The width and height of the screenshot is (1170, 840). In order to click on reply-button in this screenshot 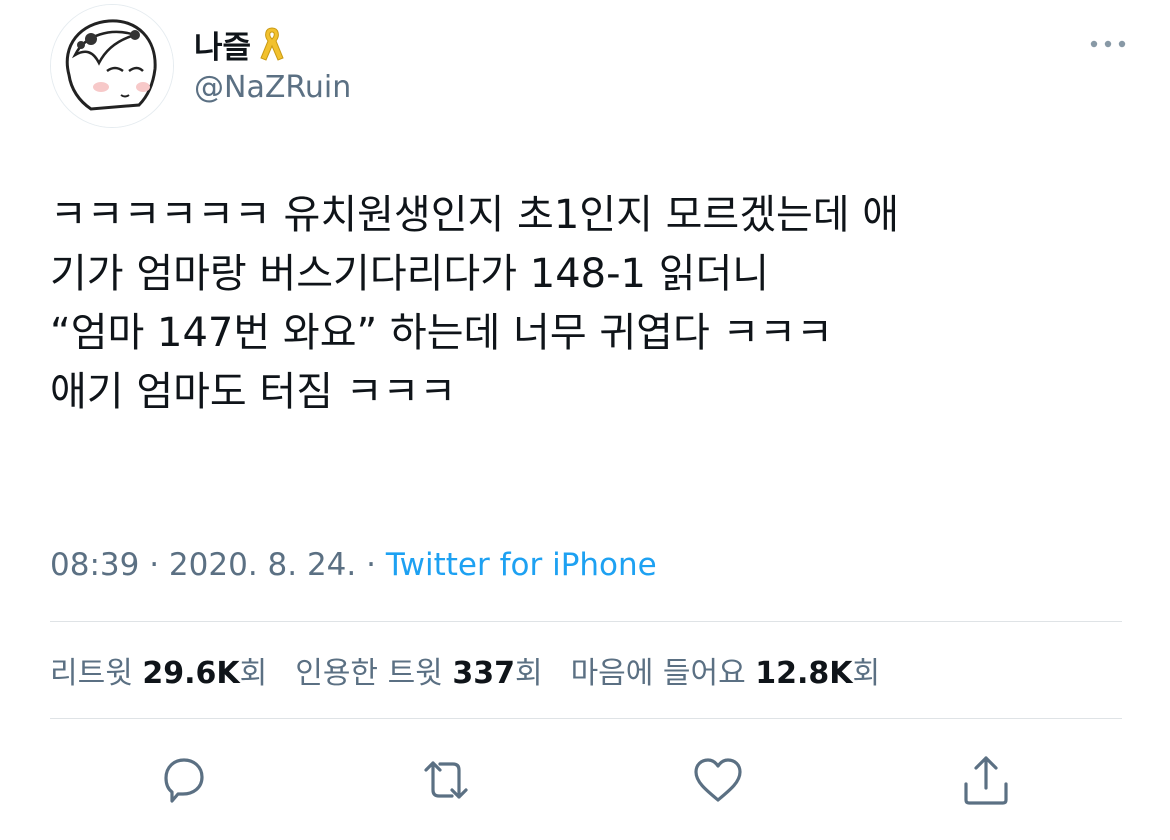, I will do `click(184, 780)`.